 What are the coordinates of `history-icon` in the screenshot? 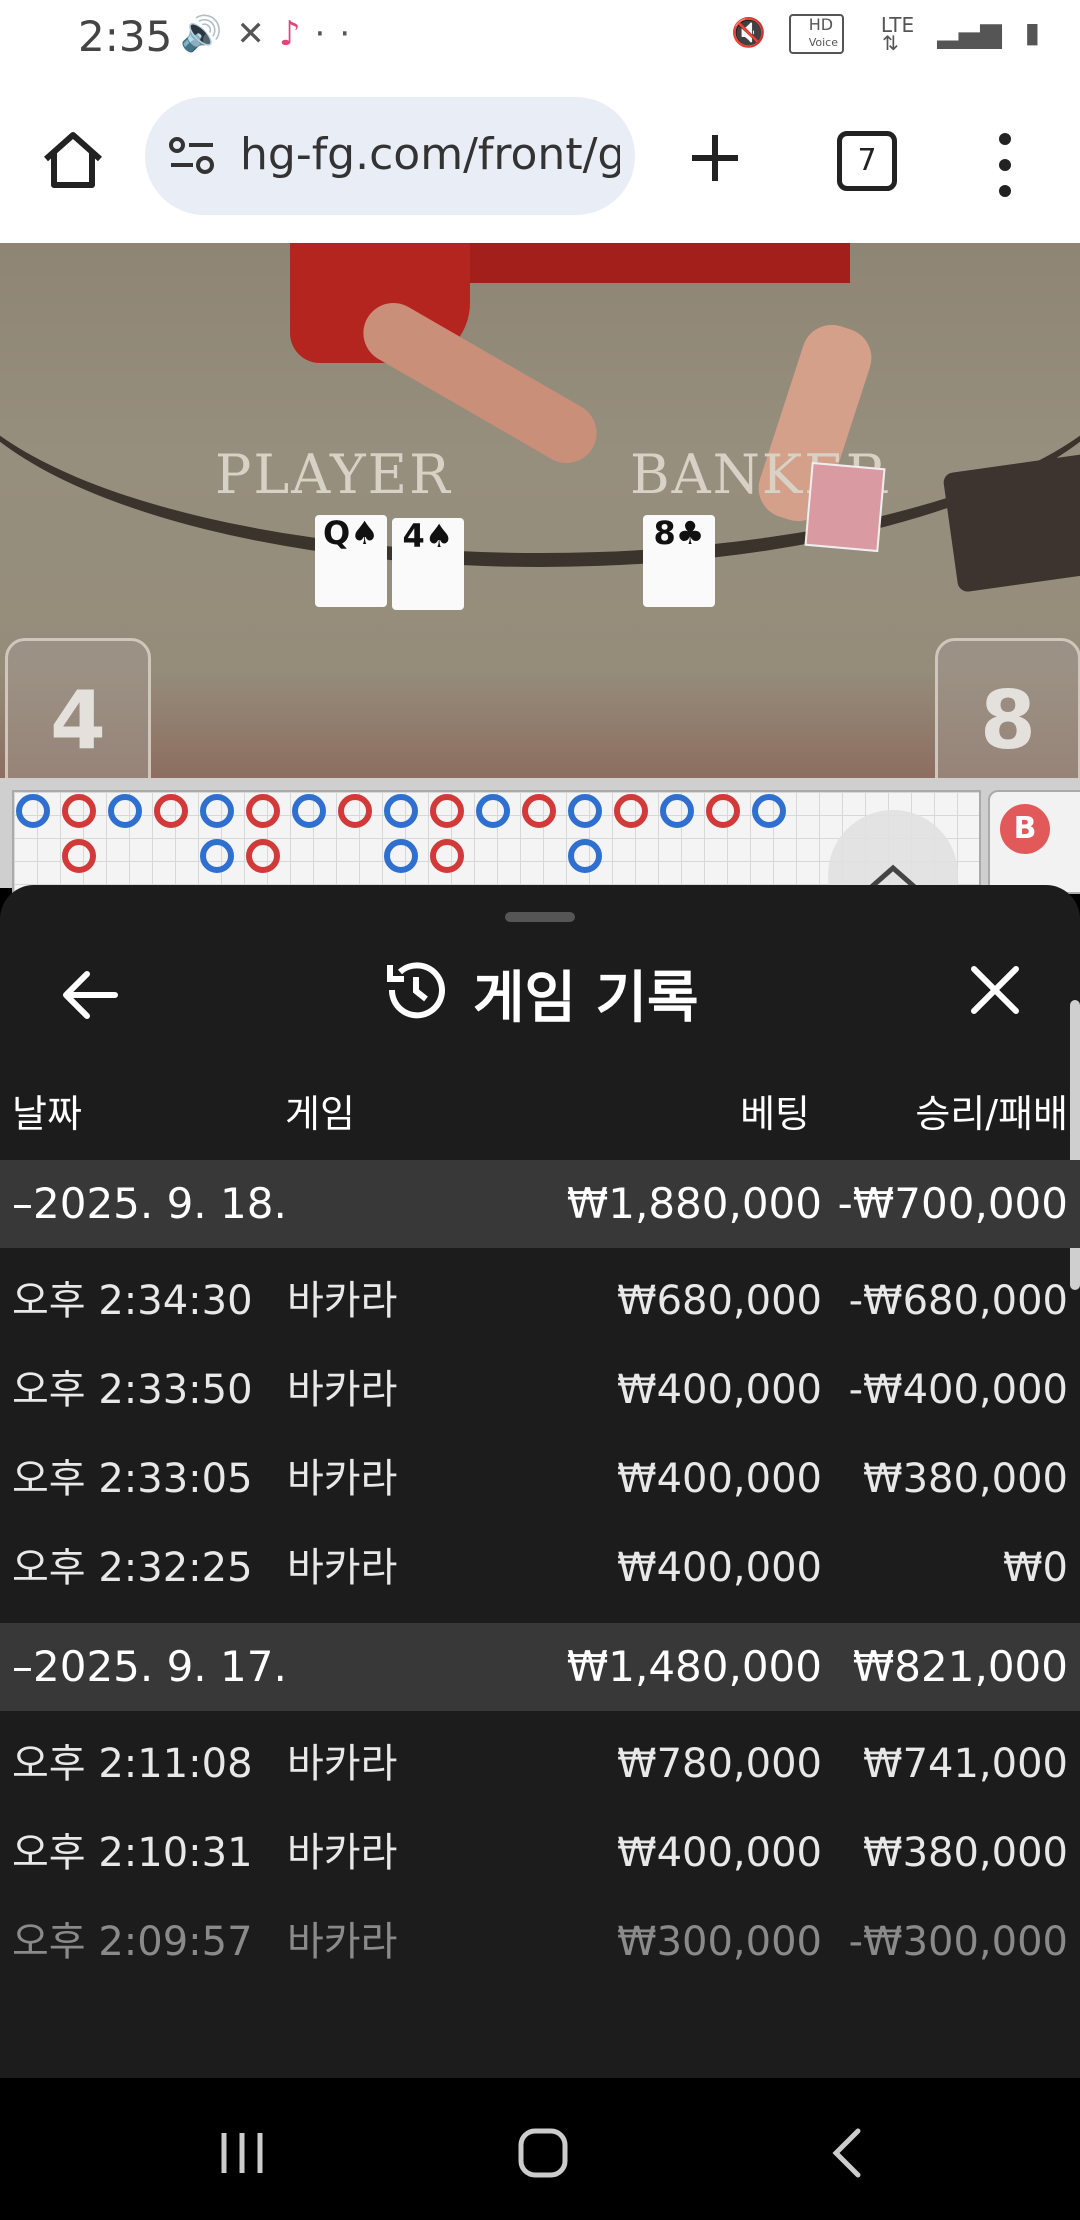 It's located at (416, 990).